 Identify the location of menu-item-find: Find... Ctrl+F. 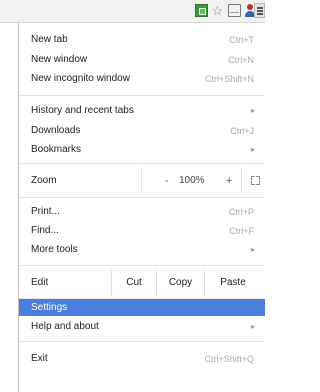
(142, 231).